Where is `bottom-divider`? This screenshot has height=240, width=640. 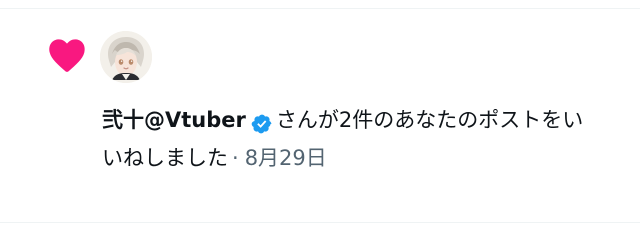 bottom-divider is located at coordinates (320, 222).